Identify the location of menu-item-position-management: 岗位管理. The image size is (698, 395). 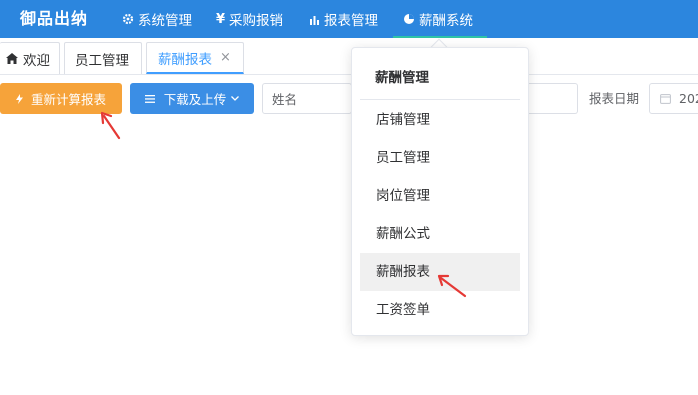
(440, 196).